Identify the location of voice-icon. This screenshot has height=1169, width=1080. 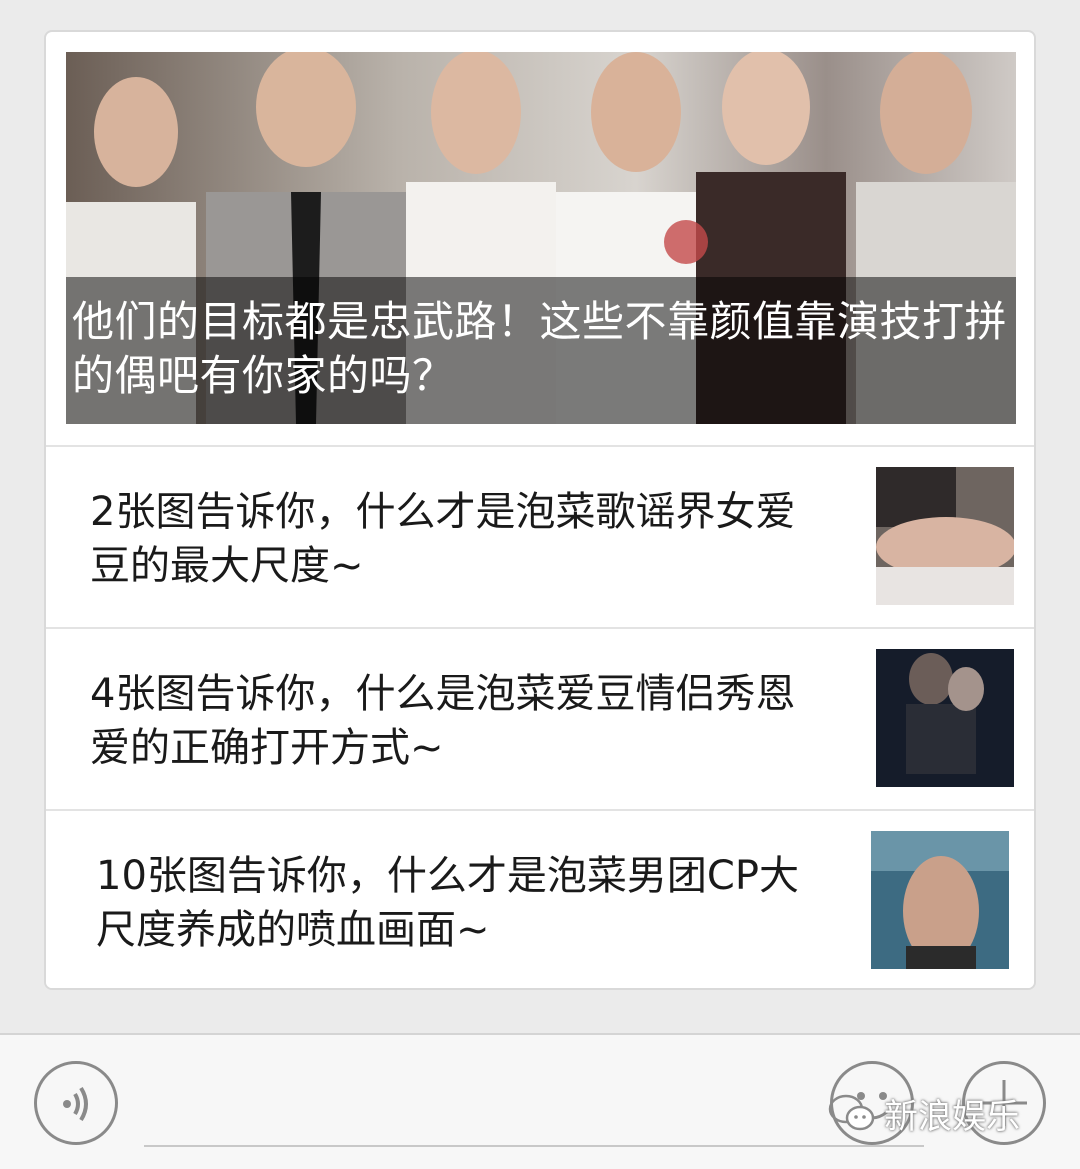
(75, 1104).